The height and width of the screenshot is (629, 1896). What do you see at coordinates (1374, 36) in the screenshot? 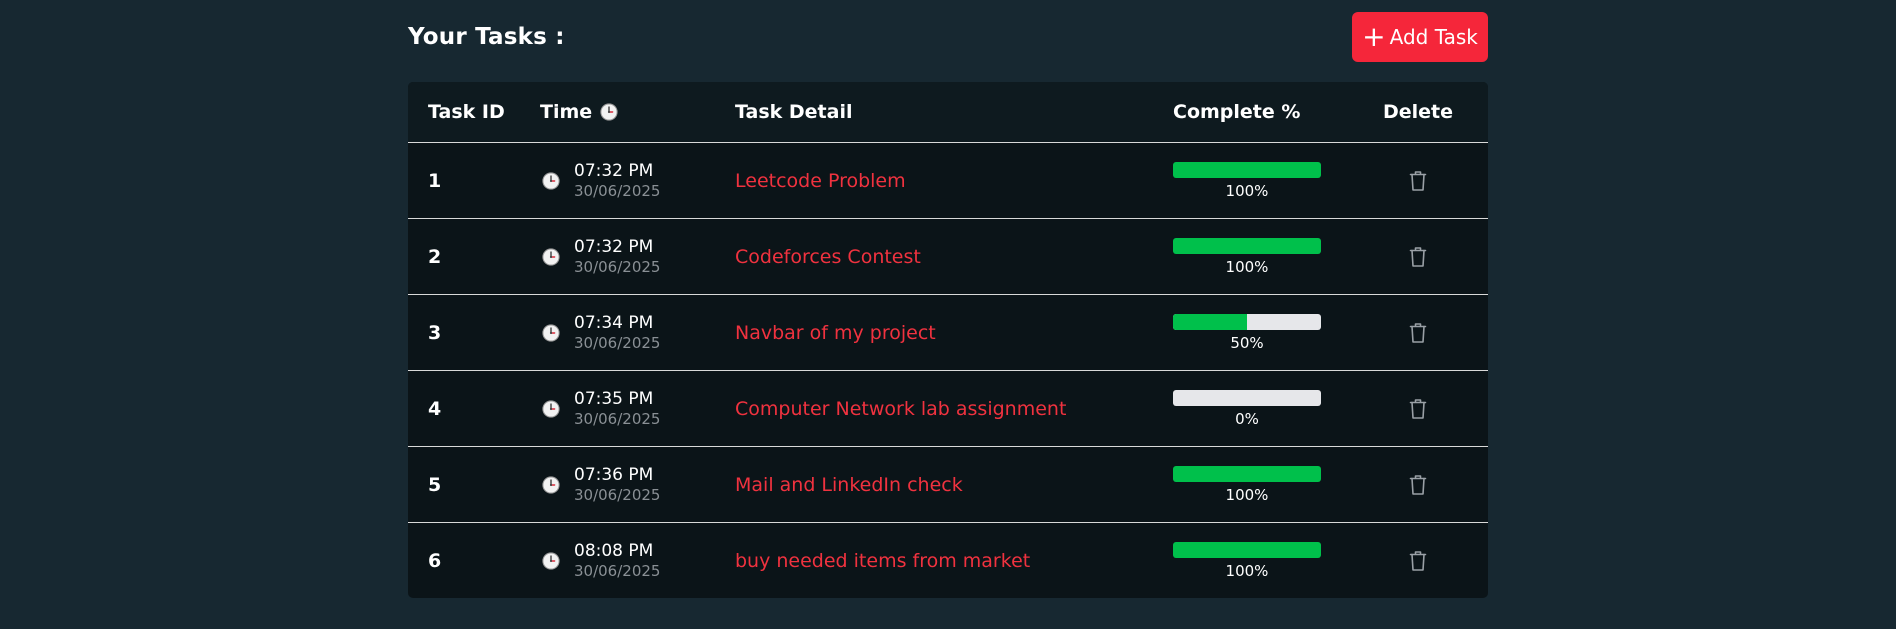
I see `plus-icon: +` at bounding box center [1374, 36].